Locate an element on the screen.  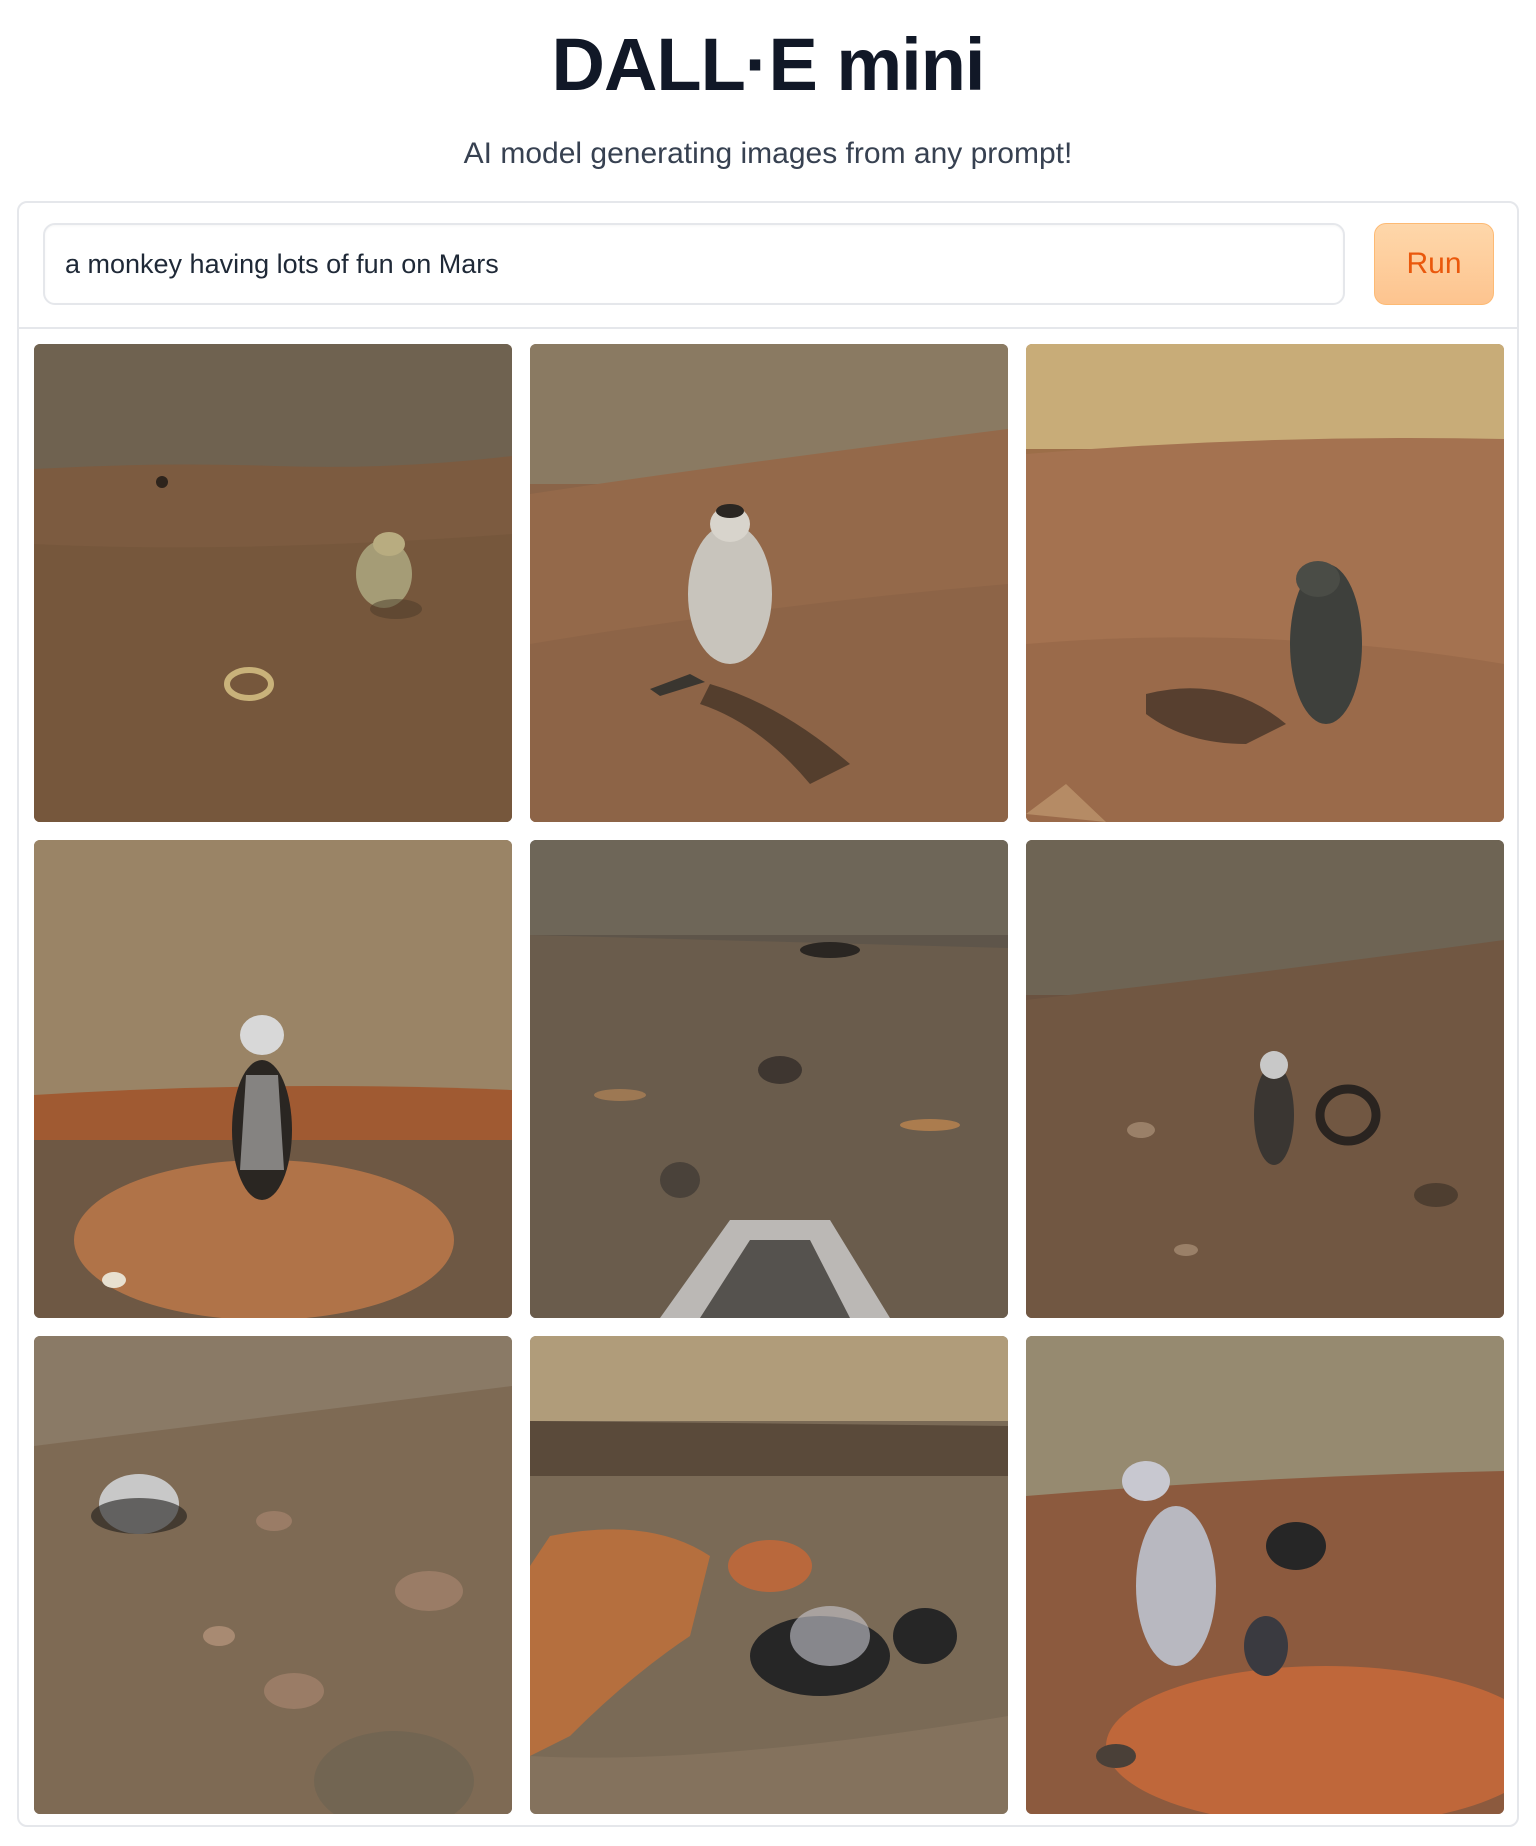
prompt-row: Run is located at coordinates (768, 266).